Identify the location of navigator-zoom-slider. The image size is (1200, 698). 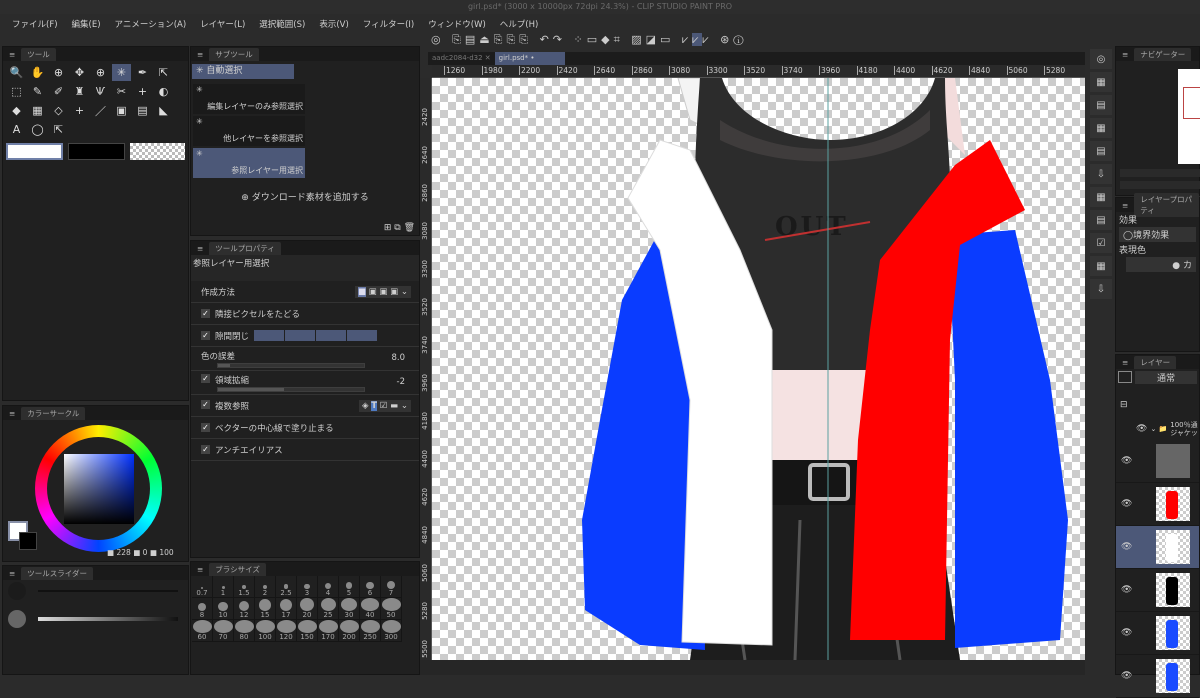
(1160, 173).